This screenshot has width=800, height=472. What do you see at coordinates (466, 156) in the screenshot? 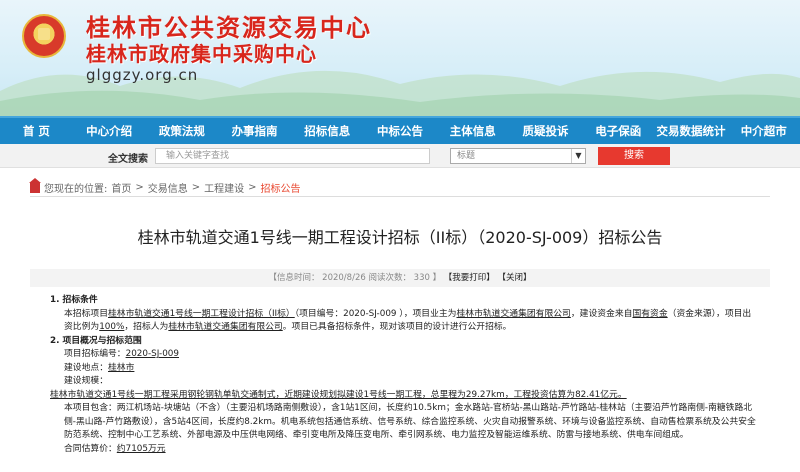
I see `search-field-value: 标题` at bounding box center [466, 156].